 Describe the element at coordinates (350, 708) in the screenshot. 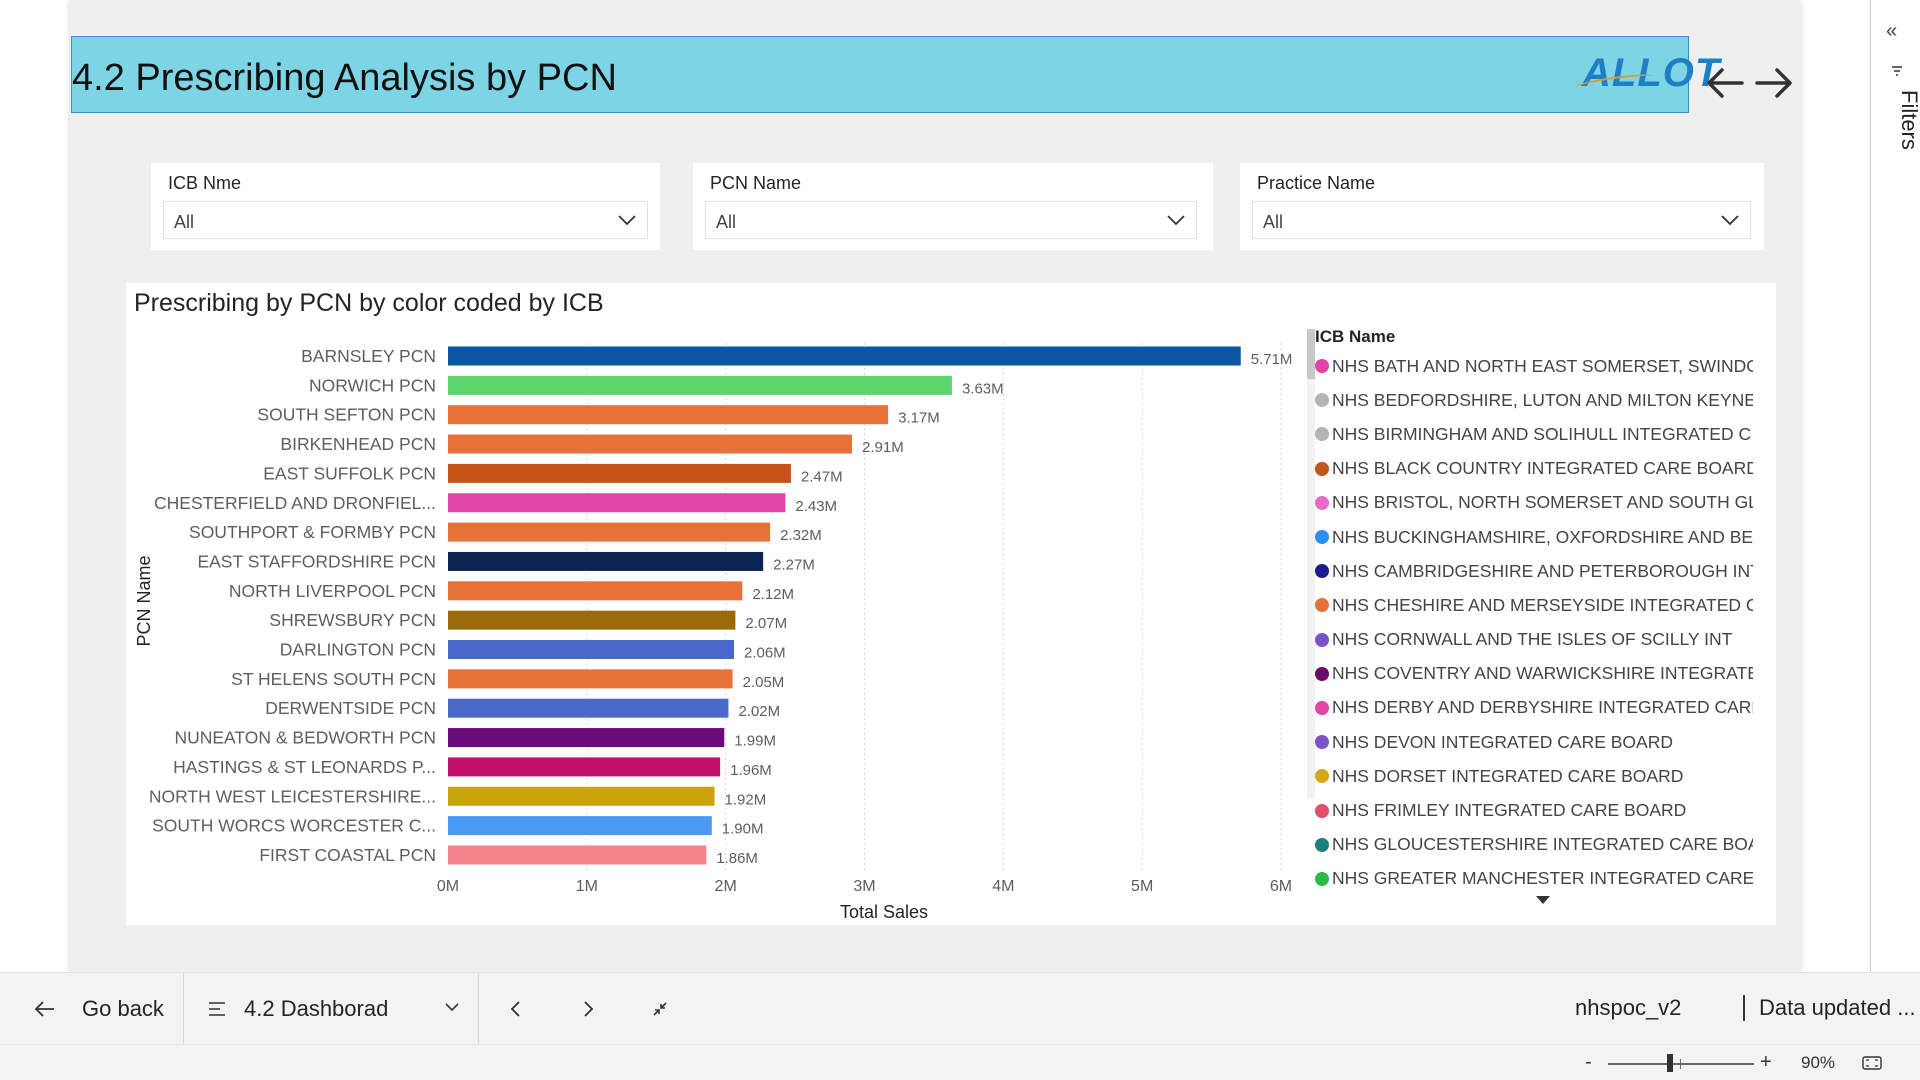

I see `category-label: DERWENTSIDE PCN` at that location.